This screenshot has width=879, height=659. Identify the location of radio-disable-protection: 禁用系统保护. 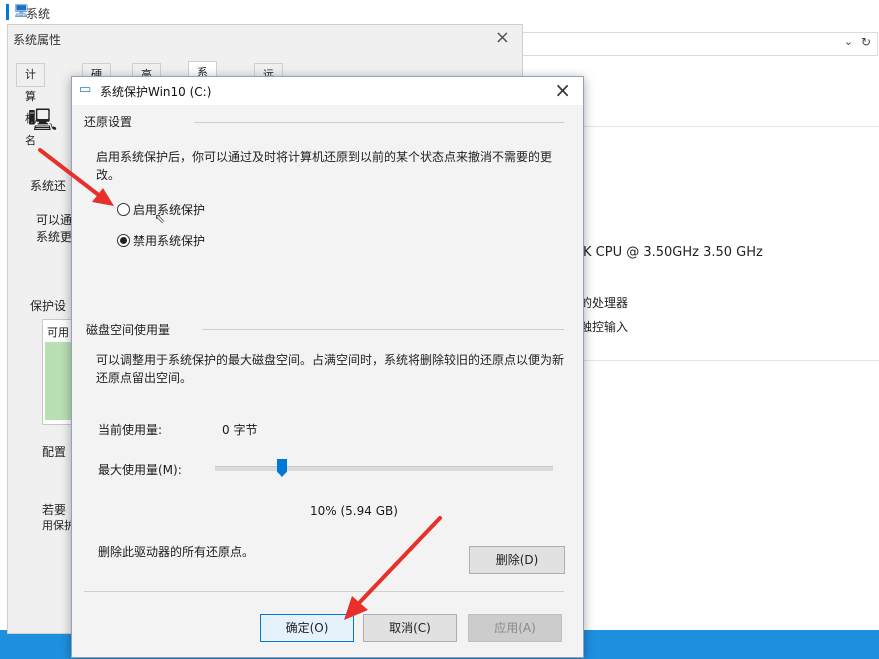
(197, 240).